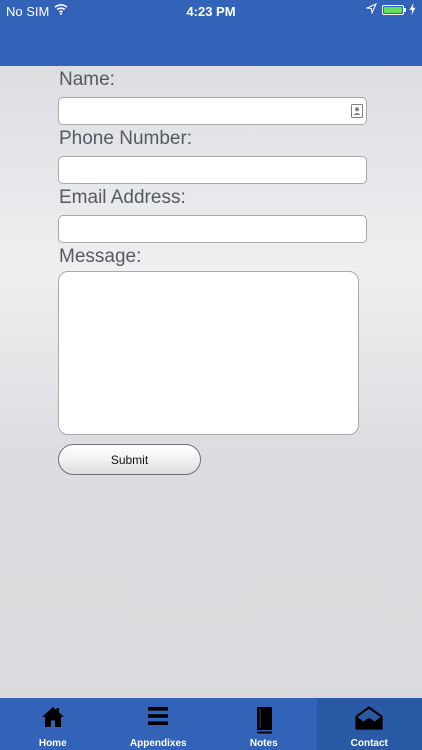  I want to click on tab-appendixes: Appendixes, so click(159, 724).